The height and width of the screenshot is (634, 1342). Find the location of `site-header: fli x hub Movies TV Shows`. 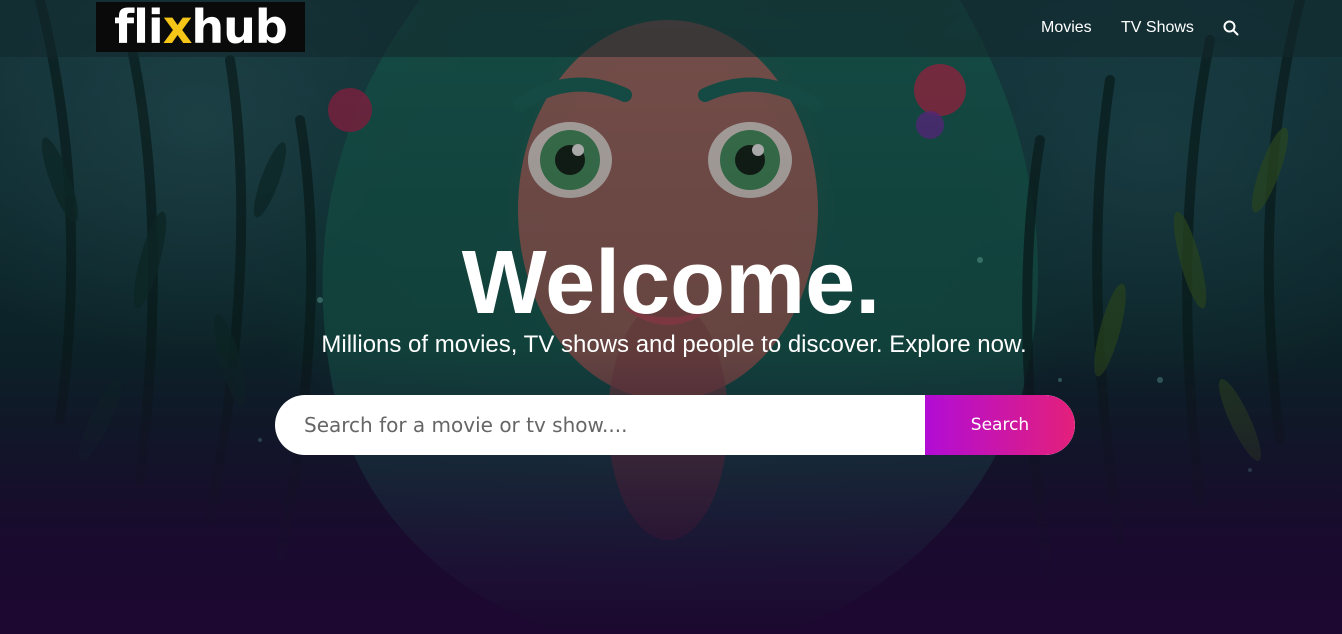

site-header: fli x hub Movies TV Shows is located at coordinates (671, 28).